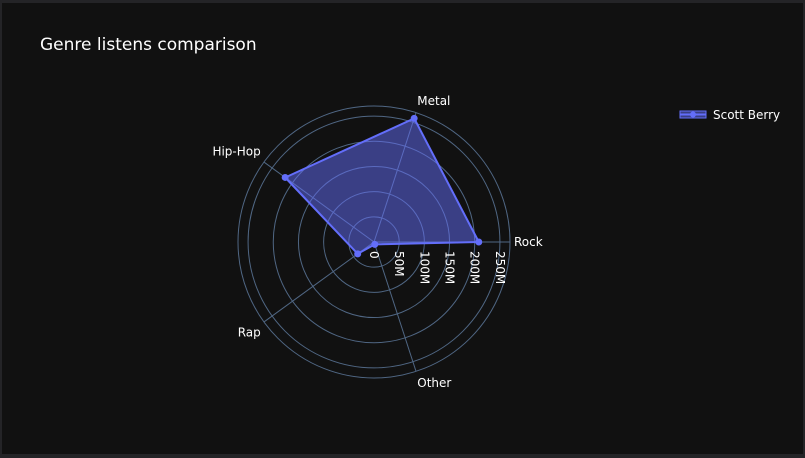 The height and width of the screenshot is (458, 805). What do you see at coordinates (747, 115) in the screenshot?
I see `legend-label: Scott Berry` at bounding box center [747, 115].